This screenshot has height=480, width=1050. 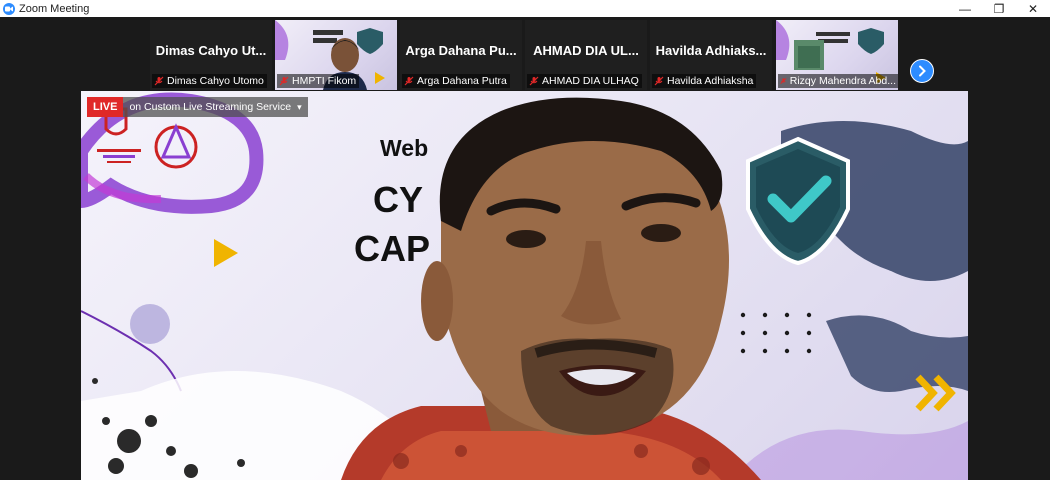 I want to click on restore-button: ❐, so click(x=999, y=8).